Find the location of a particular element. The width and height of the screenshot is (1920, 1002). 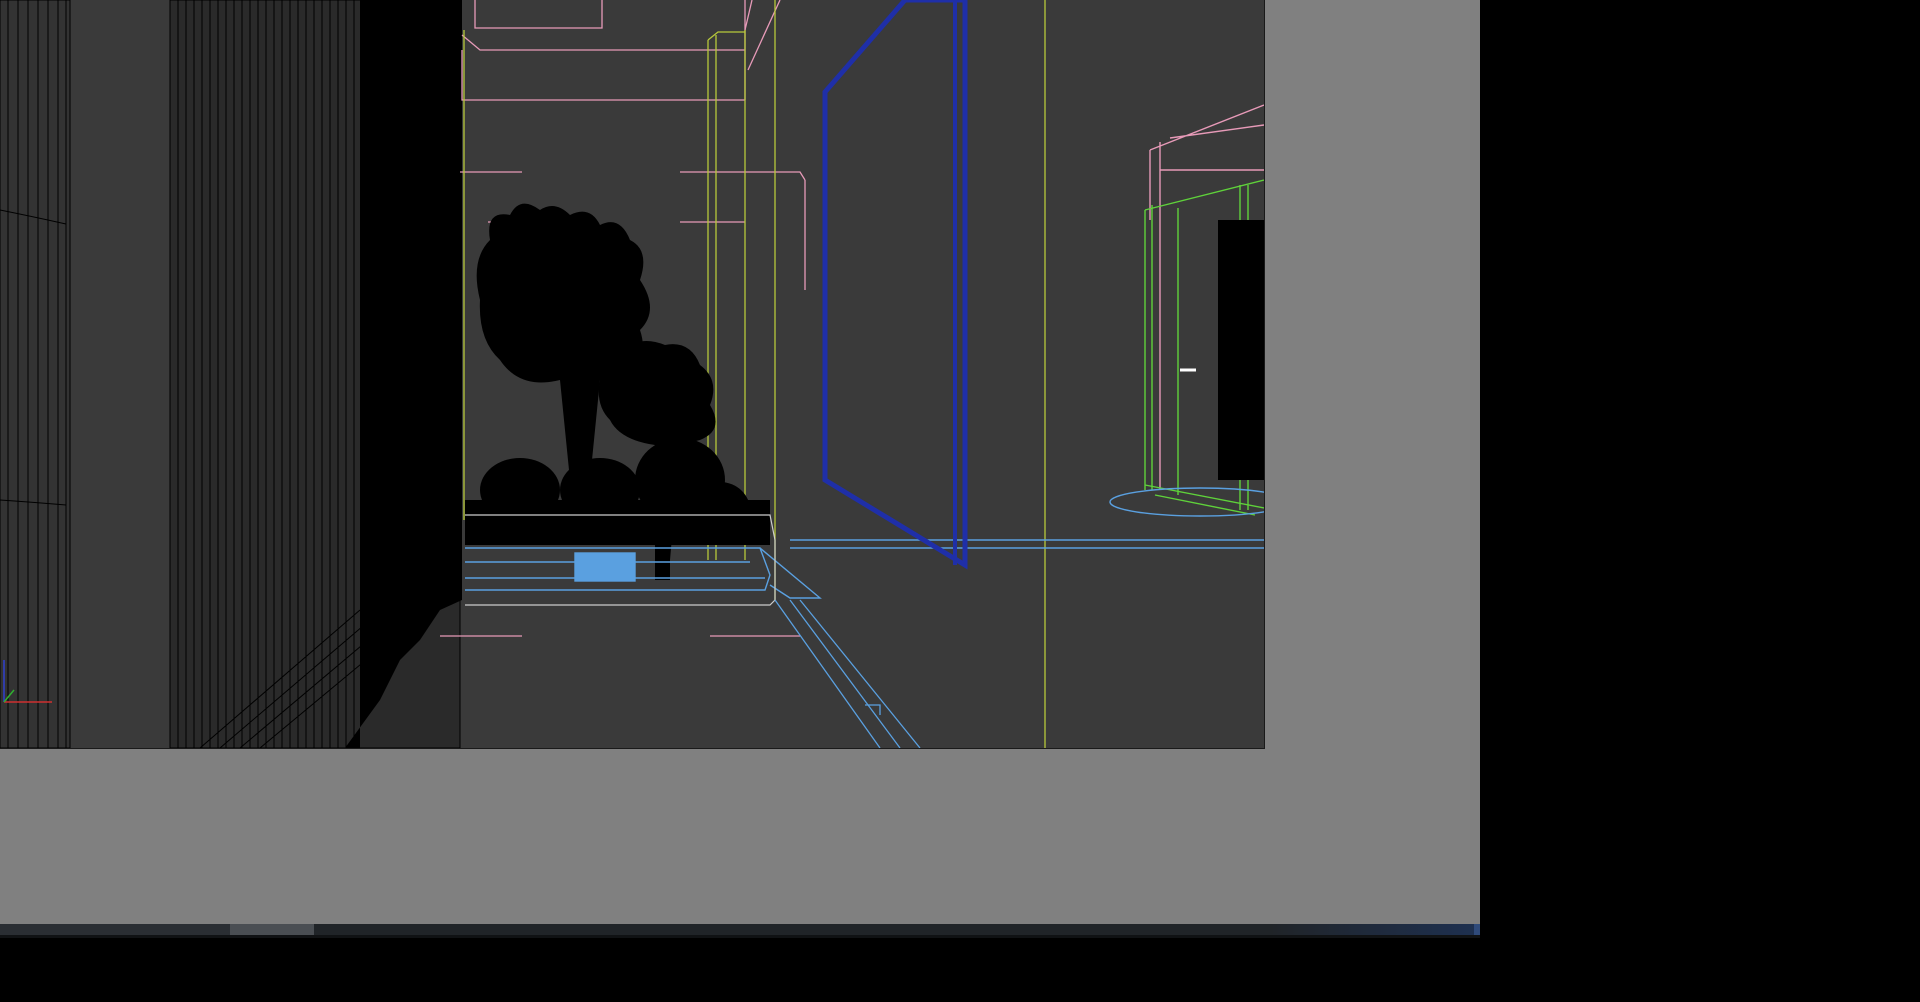

selected-panel-blue is located at coordinates (895, 285).